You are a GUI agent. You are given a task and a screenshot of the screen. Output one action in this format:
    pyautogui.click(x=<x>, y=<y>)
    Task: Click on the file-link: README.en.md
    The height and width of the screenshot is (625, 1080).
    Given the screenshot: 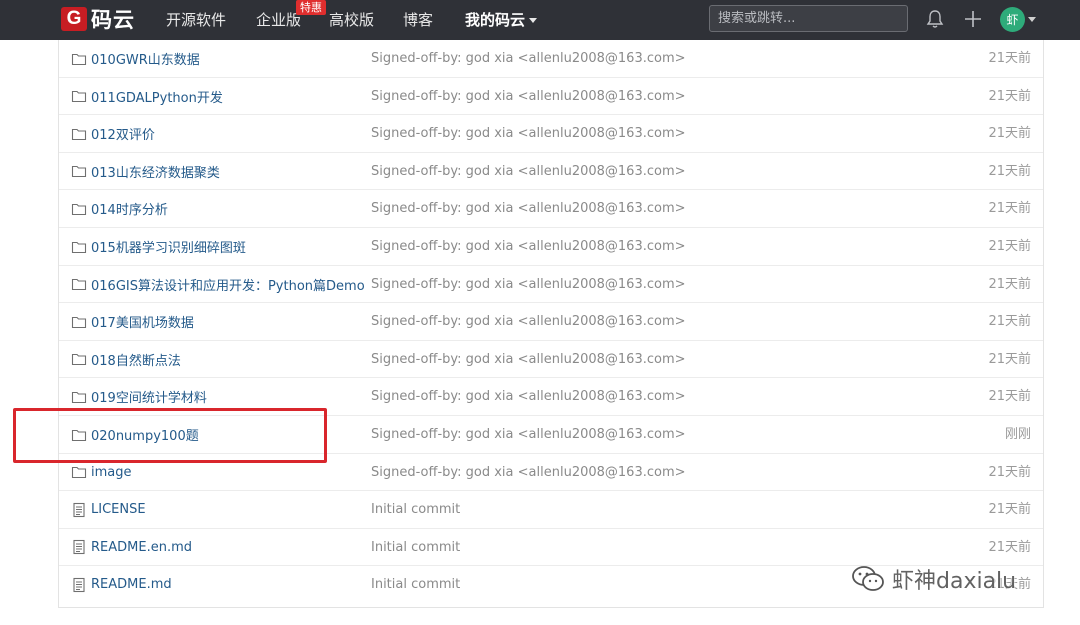 What is the action you would take?
    pyautogui.click(x=221, y=547)
    